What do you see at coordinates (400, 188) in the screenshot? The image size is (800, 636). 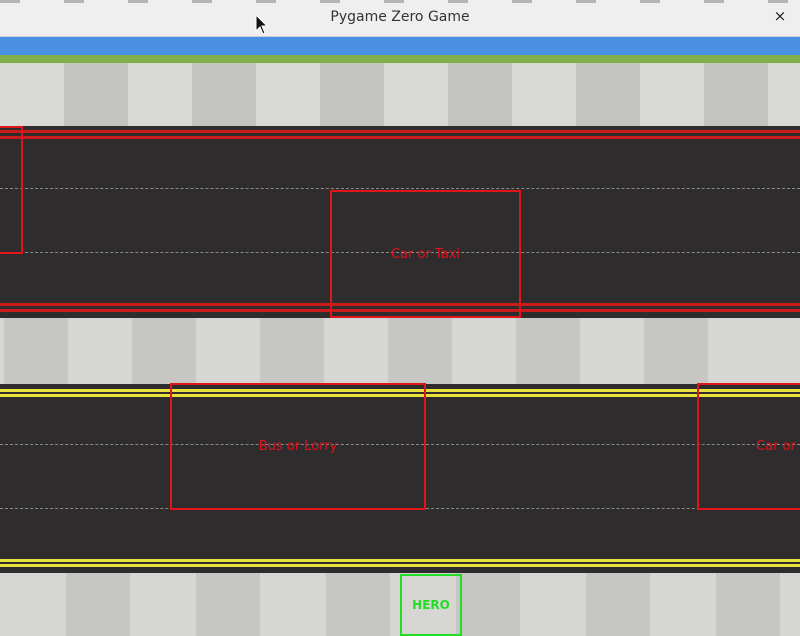 I see `lane-divider` at bounding box center [400, 188].